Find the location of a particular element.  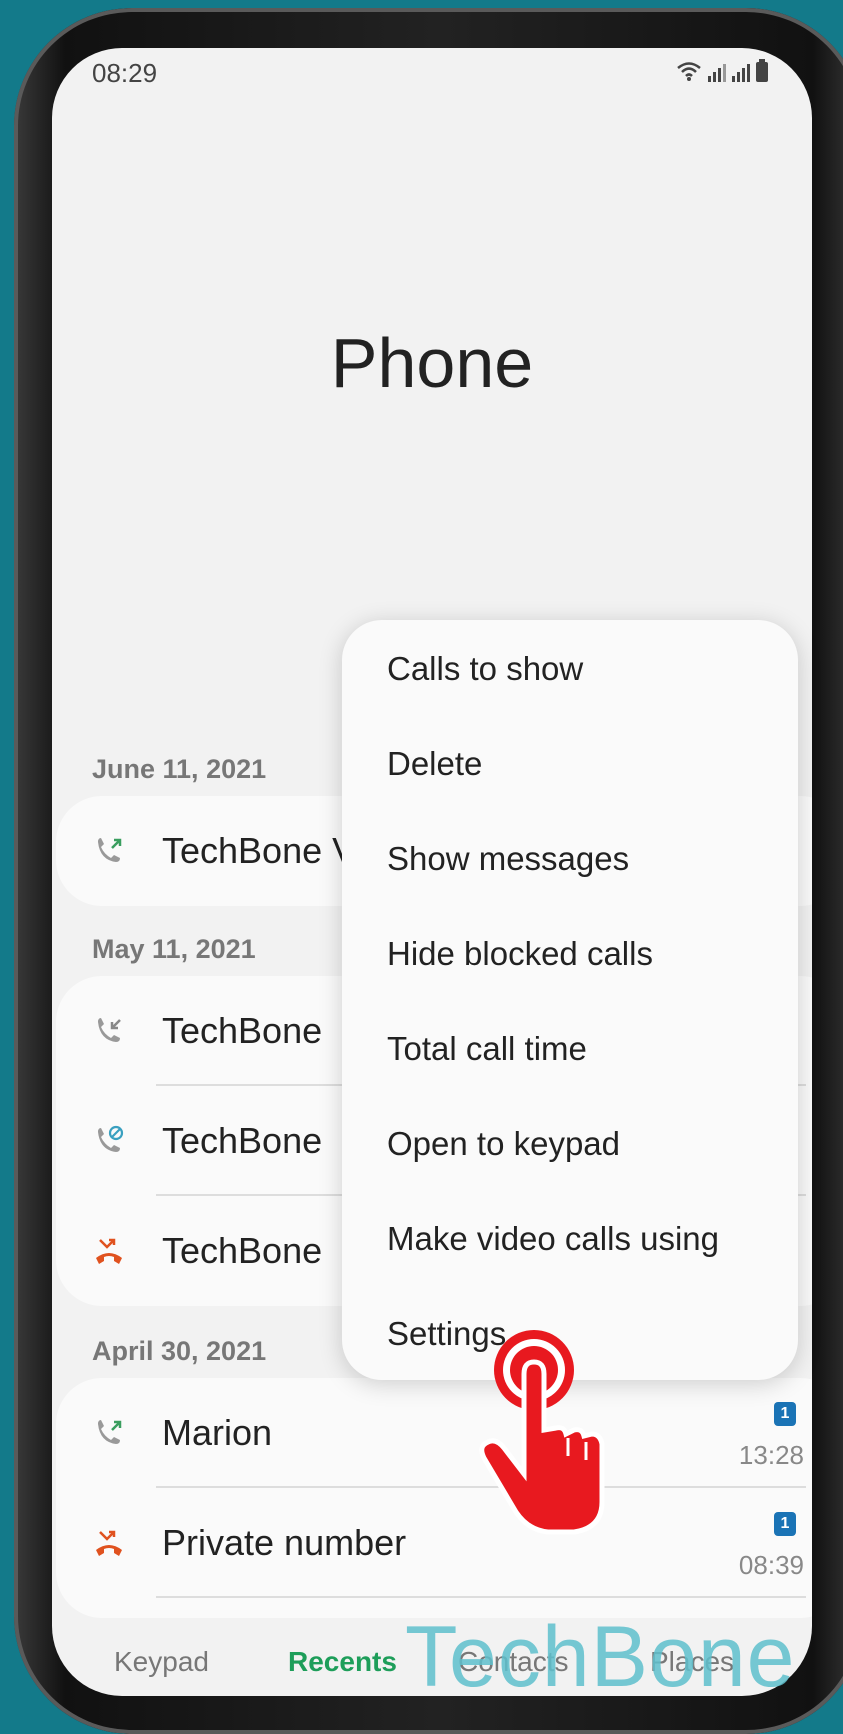

call-time: 13:28 is located at coordinates (771, 1455).